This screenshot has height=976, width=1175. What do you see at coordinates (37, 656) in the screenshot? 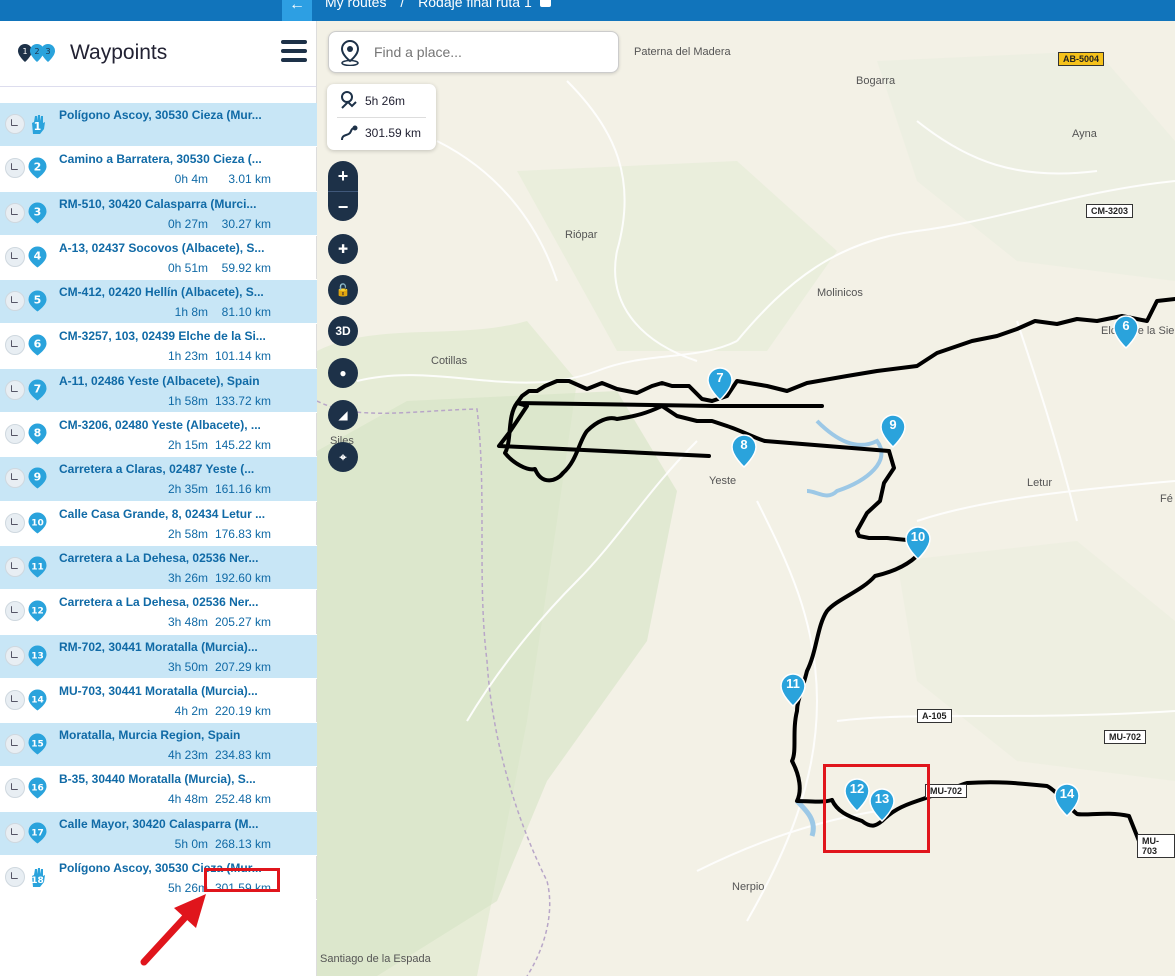
I see `waypoint-pin-icon: 13` at bounding box center [37, 656].